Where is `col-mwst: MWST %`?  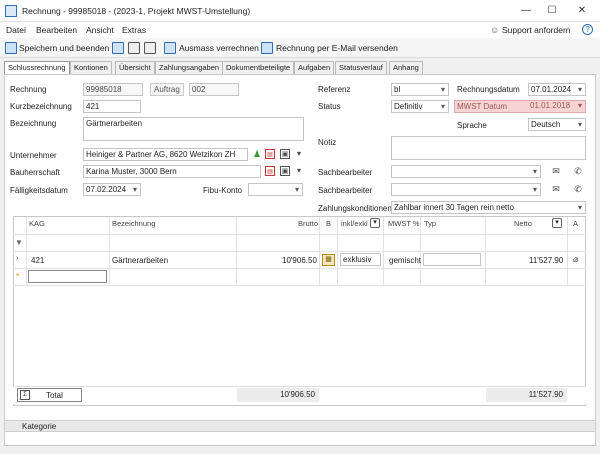 col-mwst: MWST % is located at coordinates (404, 223).